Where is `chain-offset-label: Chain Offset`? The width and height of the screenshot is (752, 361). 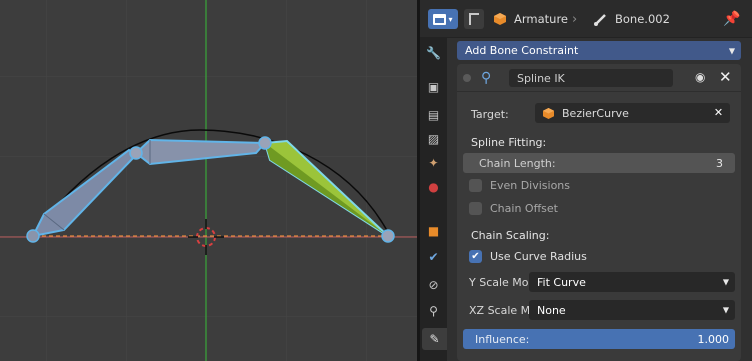 chain-offset-label: Chain Offset is located at coordinates (524, 208).